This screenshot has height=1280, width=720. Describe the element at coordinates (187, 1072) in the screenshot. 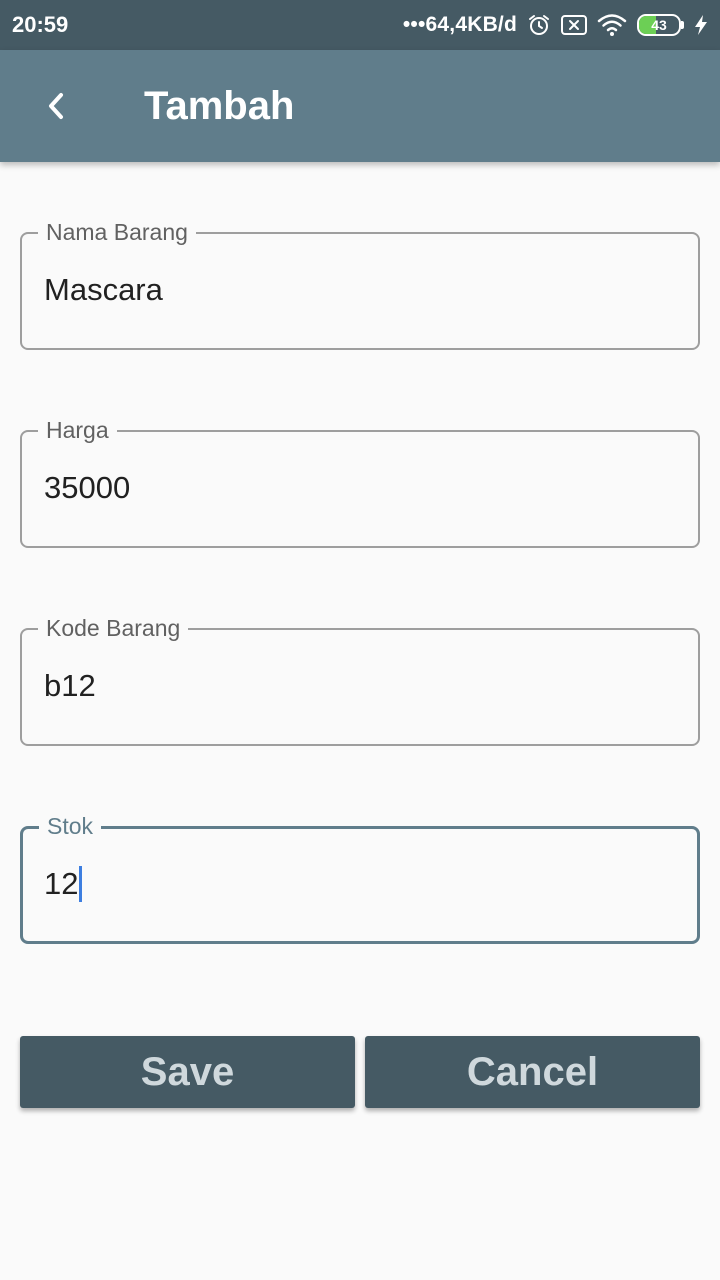

I see `save-button: Save` at that location.